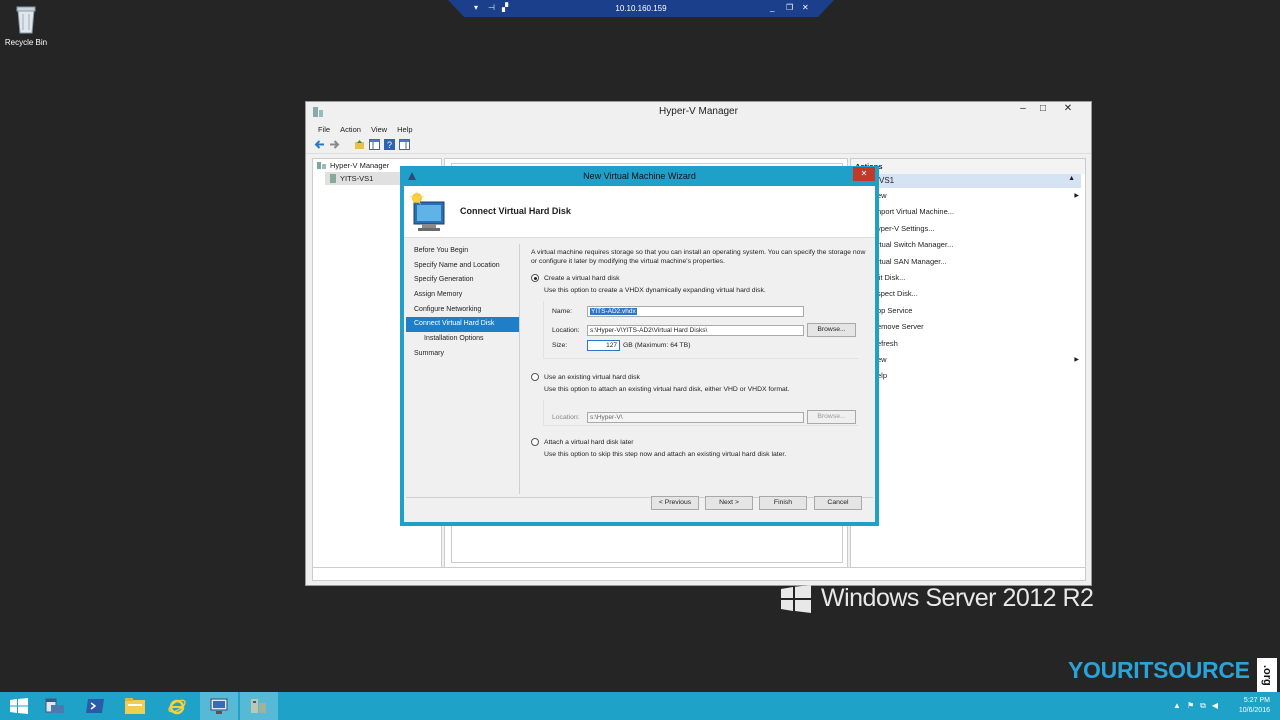 The width and height of the screenshot is (1280, 720). I want to click on close-icon: ✕, so click(805, 7).